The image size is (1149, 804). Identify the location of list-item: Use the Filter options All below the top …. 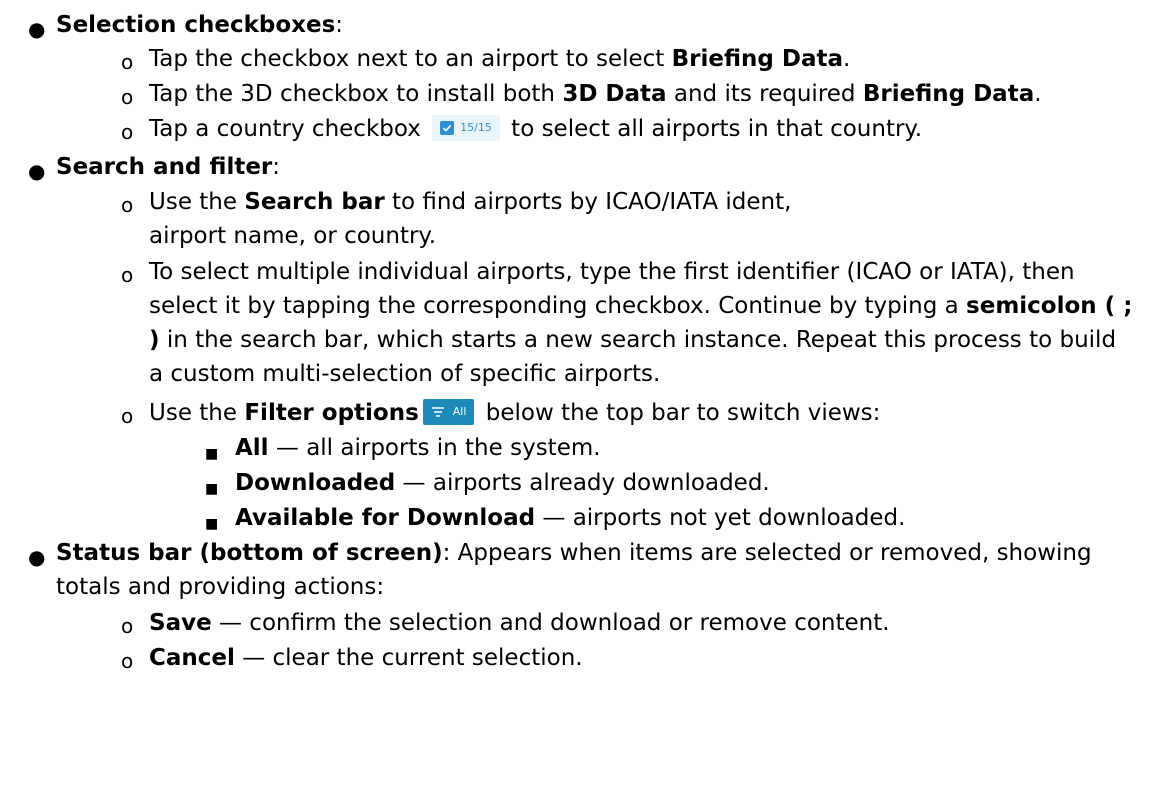
(515, 412).